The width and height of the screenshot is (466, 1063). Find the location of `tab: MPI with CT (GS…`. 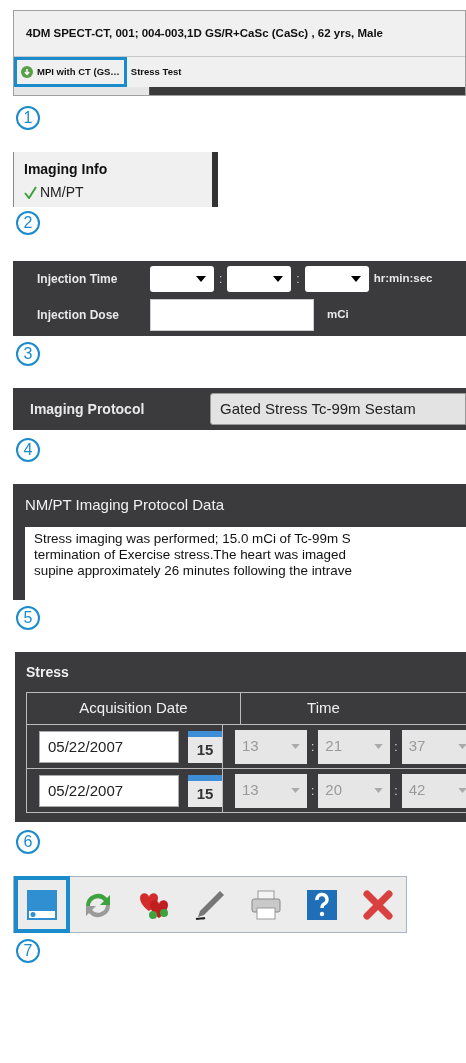

tab: MPI with CT (GS… is located at coordinates (70, 72).